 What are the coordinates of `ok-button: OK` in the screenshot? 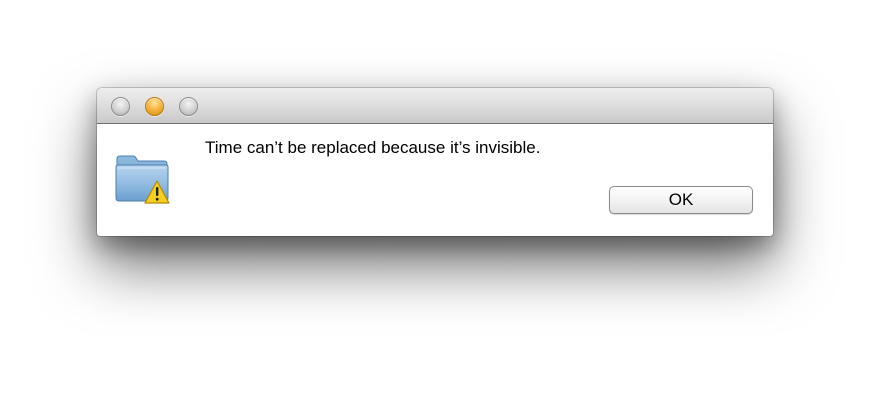 It's located at (681, 200).